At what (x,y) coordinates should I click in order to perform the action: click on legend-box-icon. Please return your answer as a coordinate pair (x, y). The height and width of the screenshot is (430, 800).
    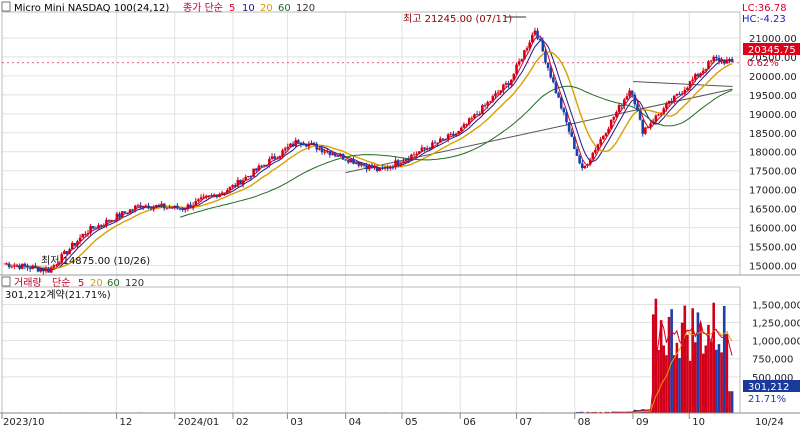
    Looking at the image, I should click on (6, 6).